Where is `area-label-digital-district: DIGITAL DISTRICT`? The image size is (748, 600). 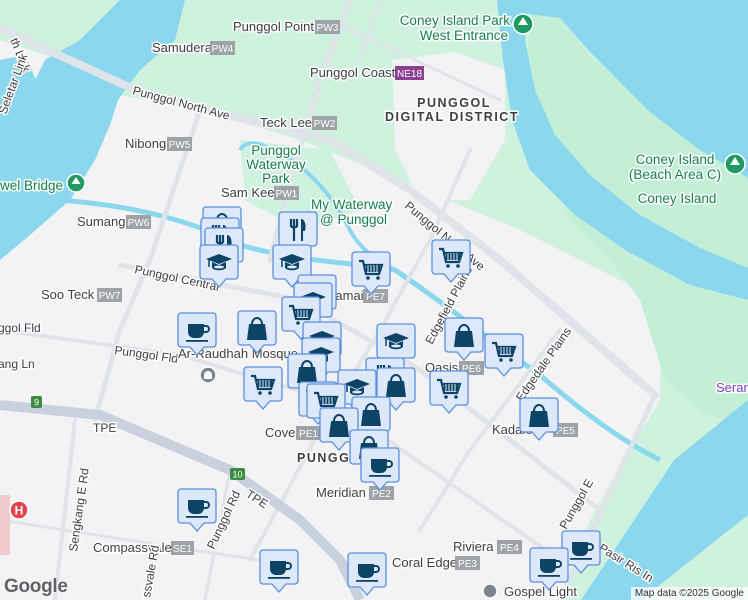
area-label-digital-district: DIGITAL DISTRICT is located at coordinates (452, 117).